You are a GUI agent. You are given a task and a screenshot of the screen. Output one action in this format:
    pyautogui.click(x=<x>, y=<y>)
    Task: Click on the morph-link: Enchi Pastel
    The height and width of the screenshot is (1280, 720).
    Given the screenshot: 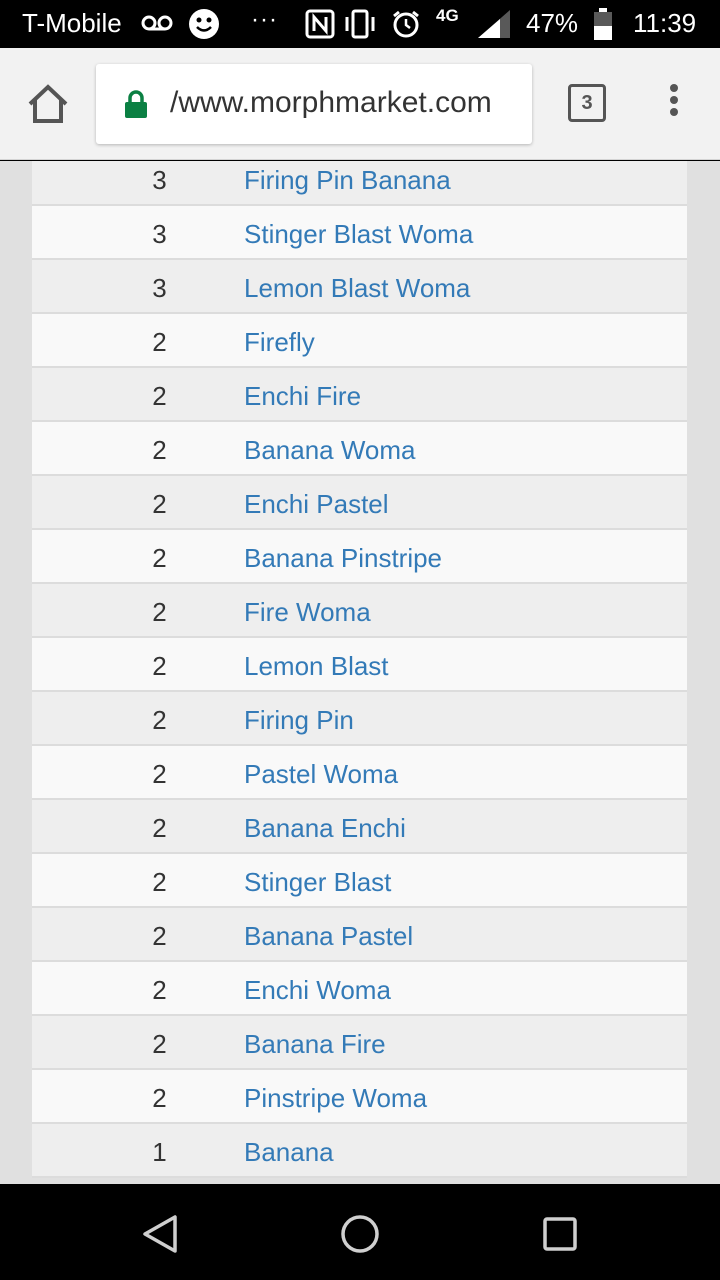 What is the action you would take?
    pyautogui.click(x=316, y=504)
    